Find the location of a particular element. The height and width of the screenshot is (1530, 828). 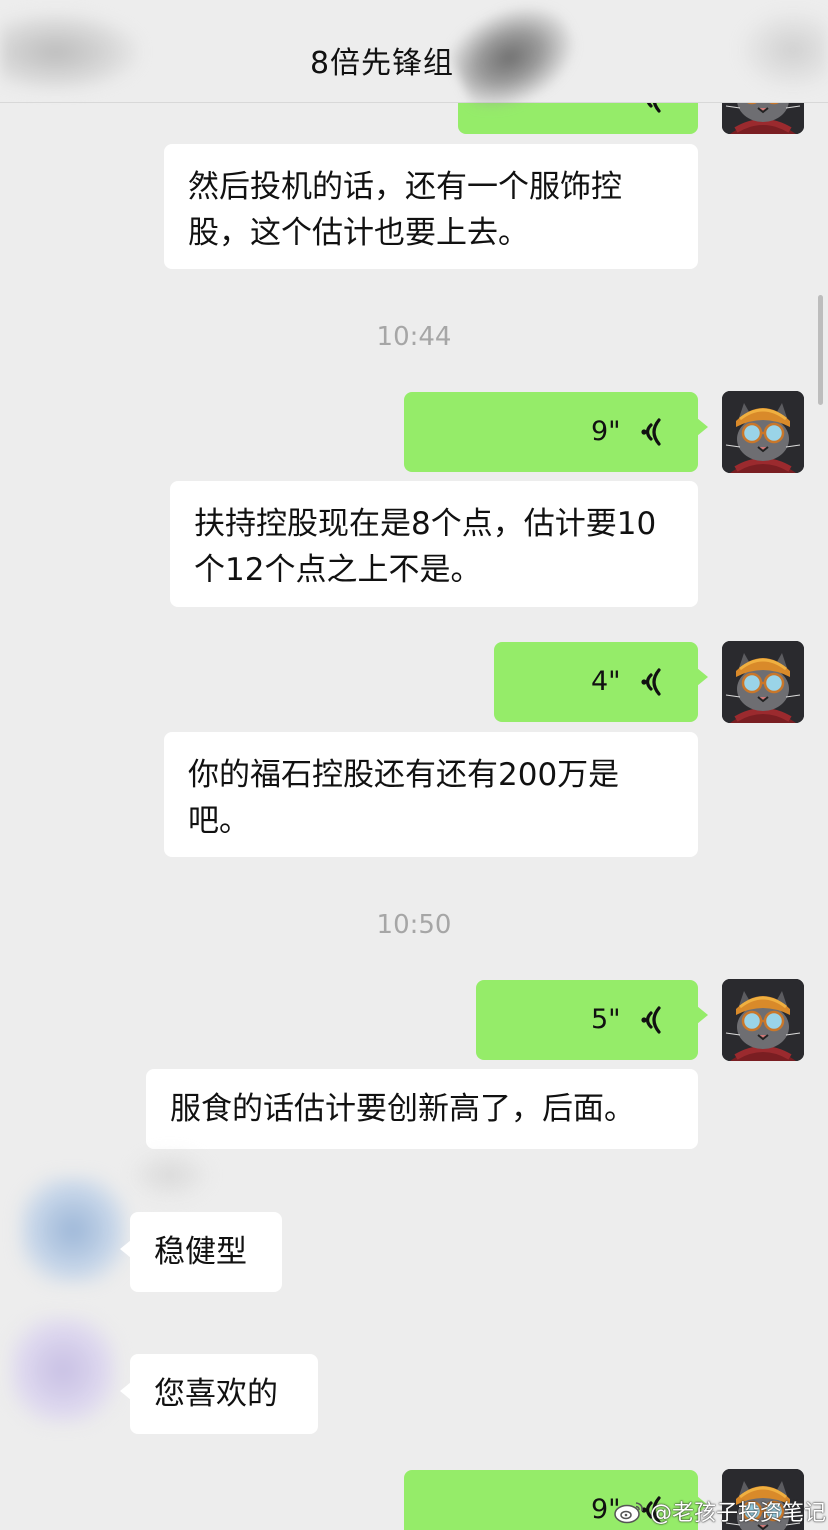

watermark: @老孩子投资笔记 is located at coordinates (719, 1511).